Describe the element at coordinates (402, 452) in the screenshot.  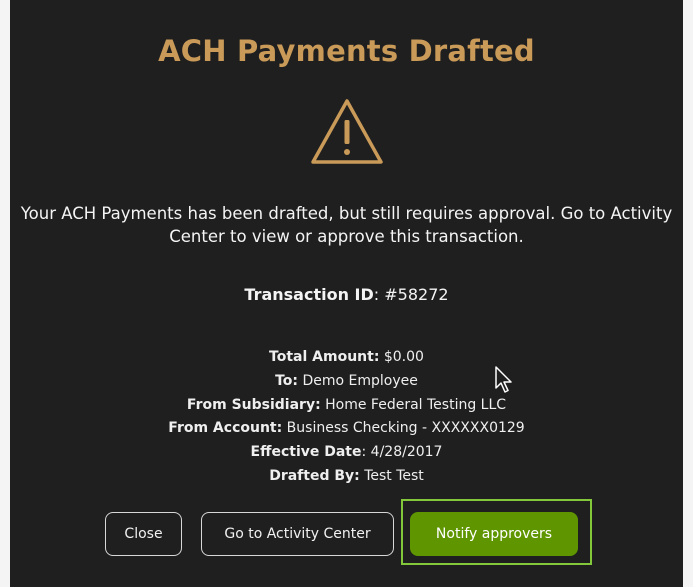
I see `detail-value: : 4/28/2017` at that location.